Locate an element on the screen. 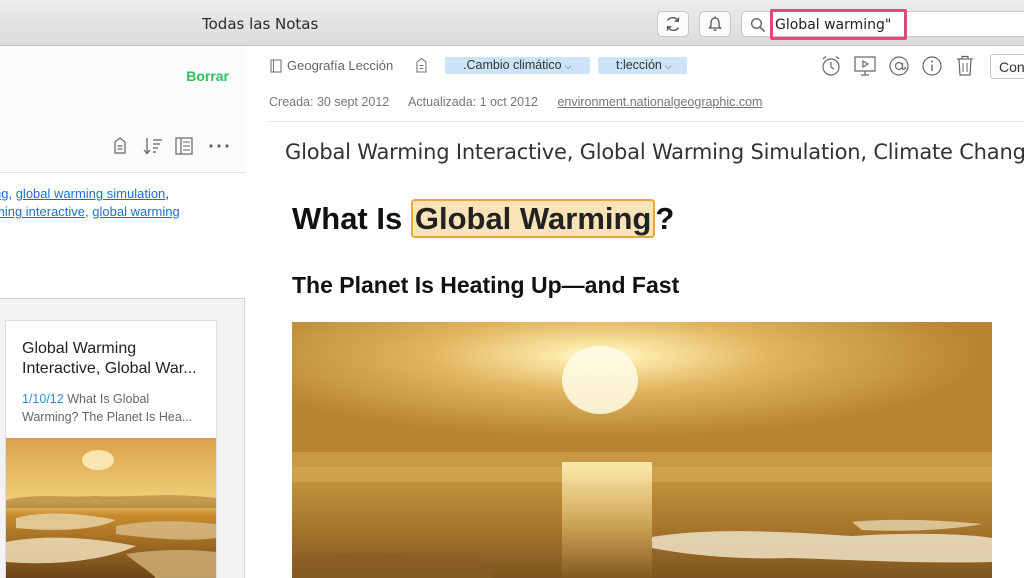  notifications-button is located at coordinates (715, 24).